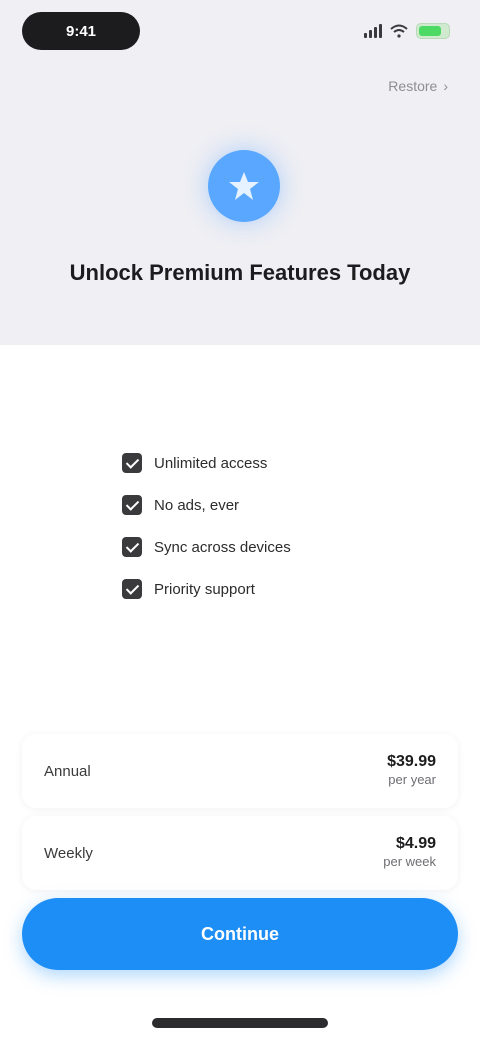 Image resolution: width=480 pixels, height=1040 pixels. What do you see at coordinates (240, 934) in the screenshot?
I see `continue-button: Continue` at bounding box center [240, 934].